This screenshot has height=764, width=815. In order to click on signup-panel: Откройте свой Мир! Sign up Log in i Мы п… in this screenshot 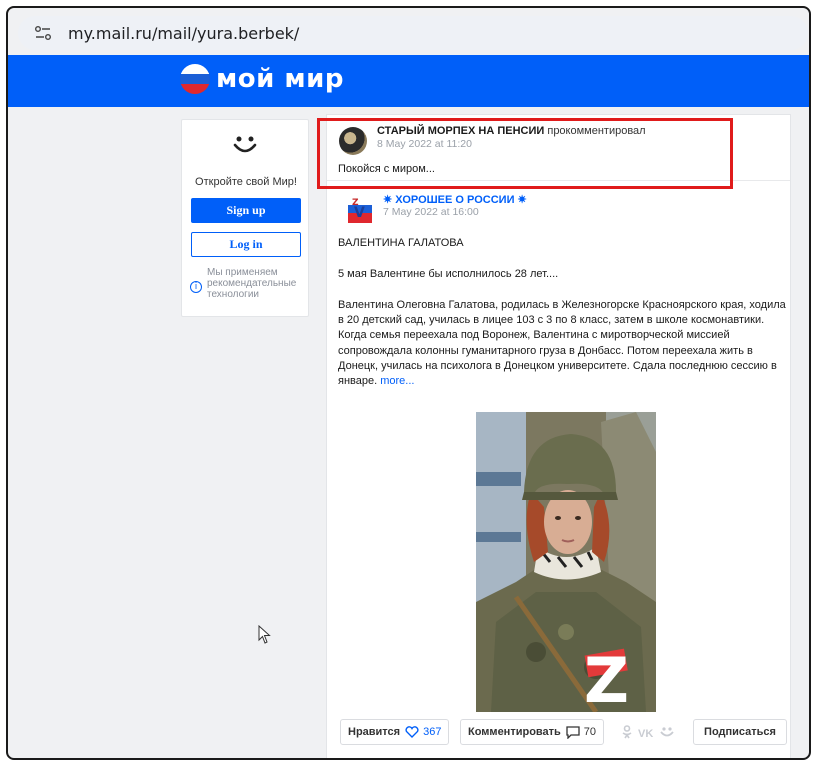, I will do `click(245, 218)`.